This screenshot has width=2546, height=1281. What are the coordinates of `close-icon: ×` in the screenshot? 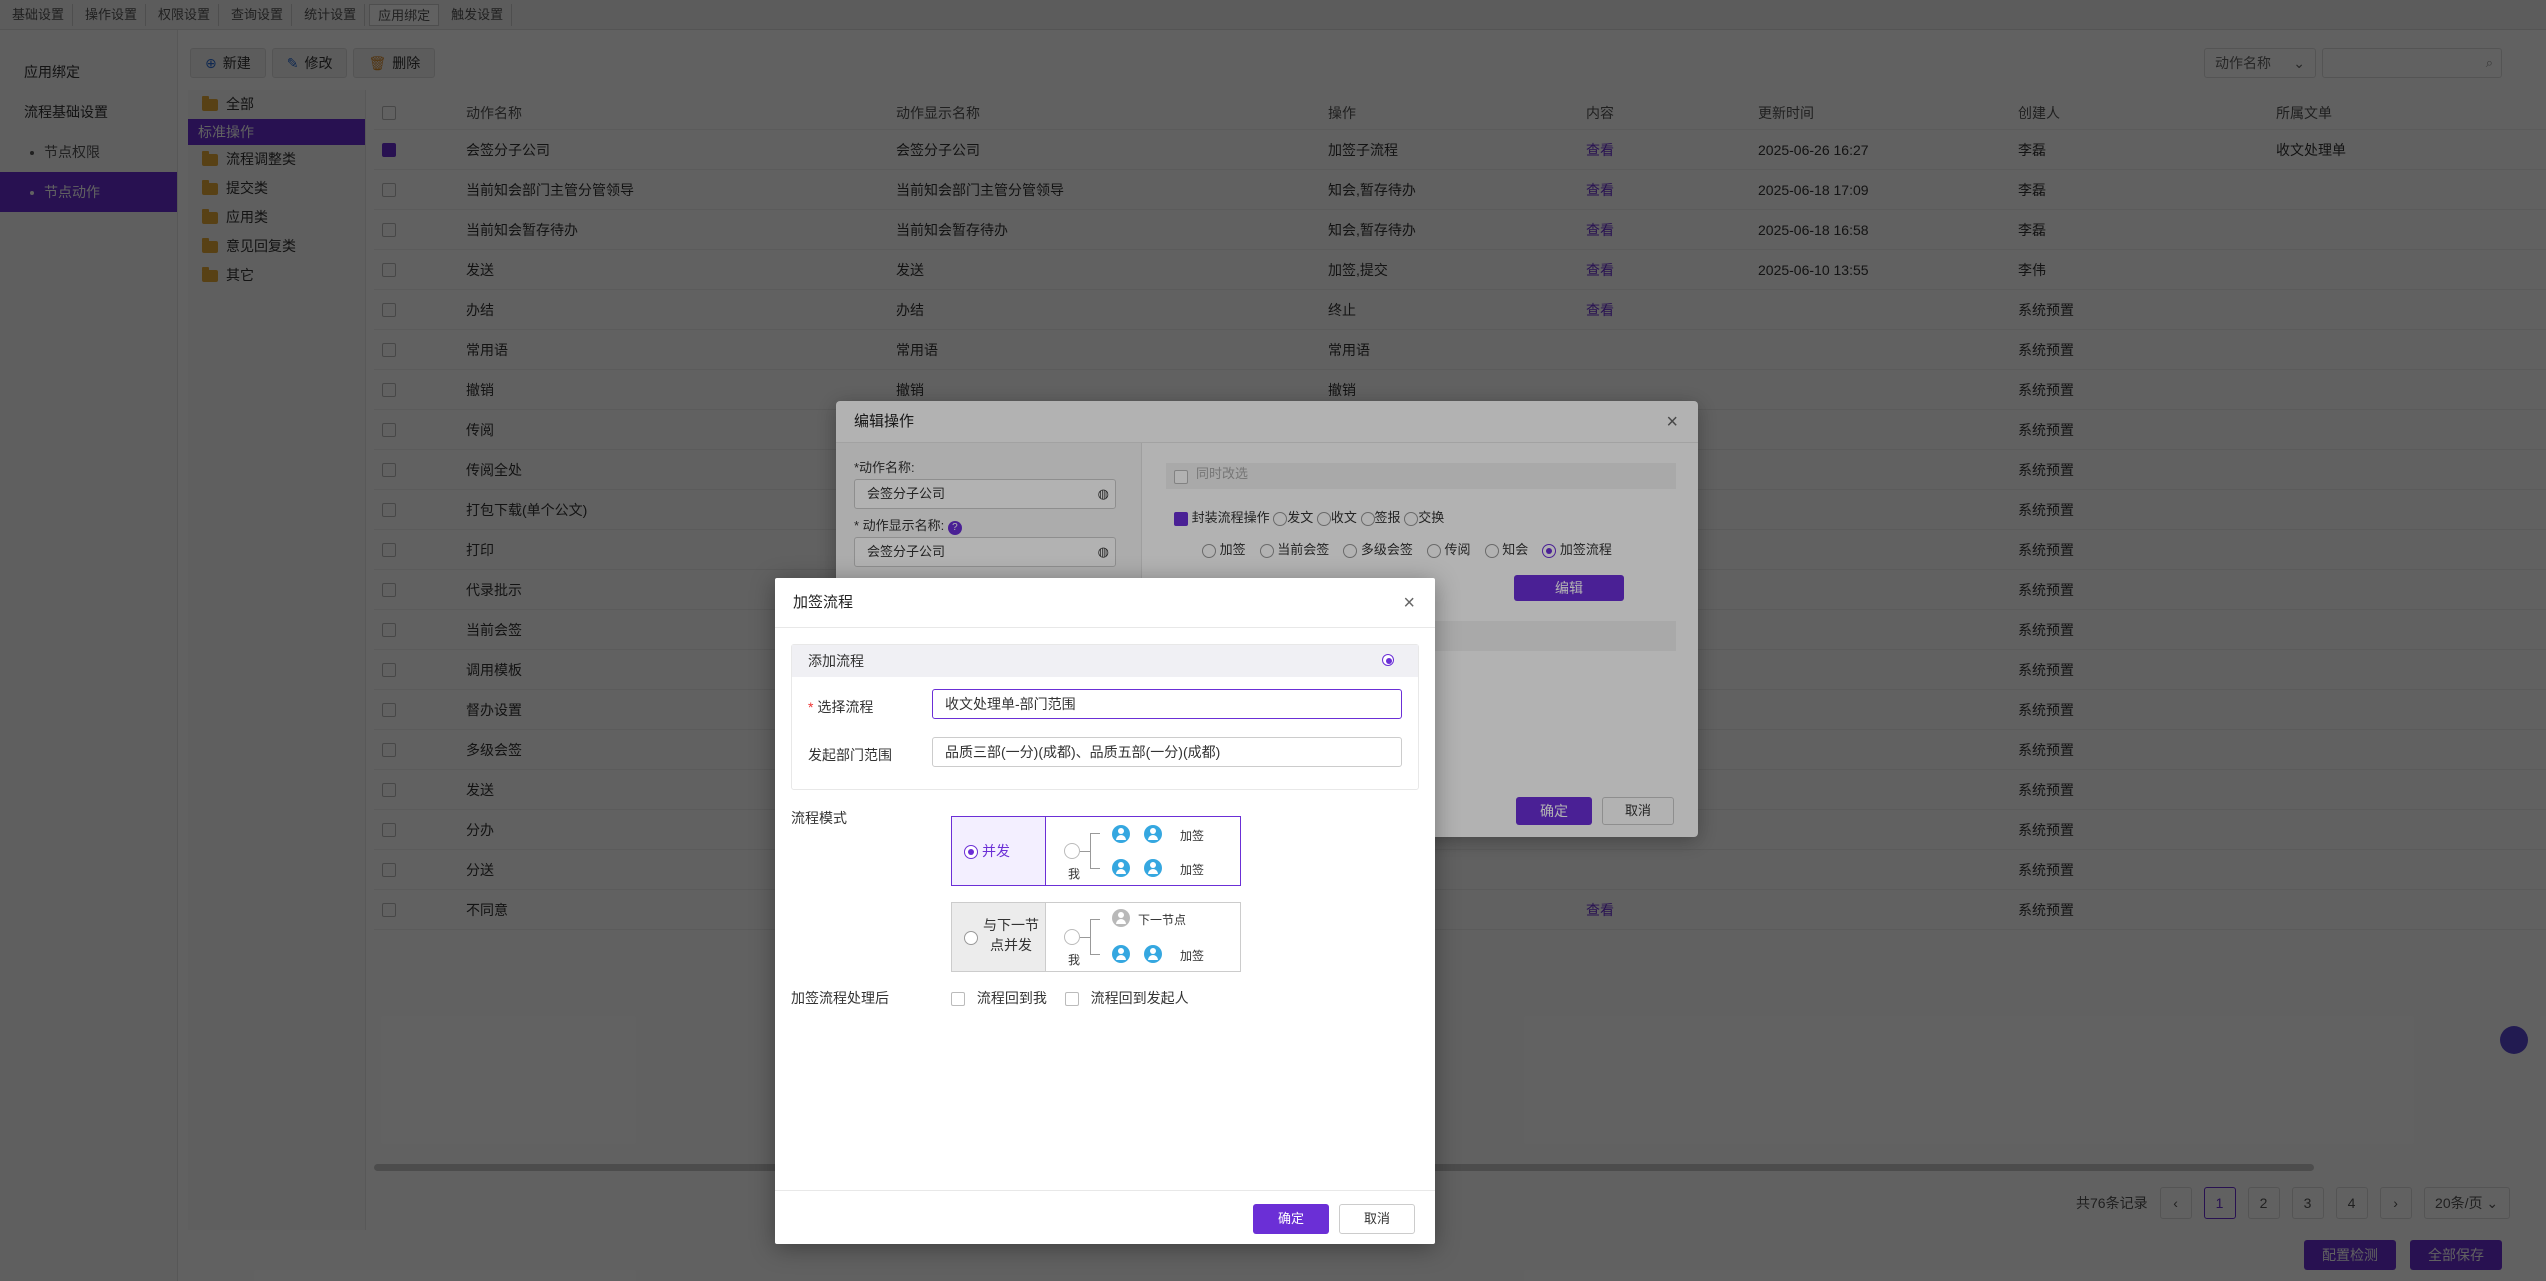 It's located at (1409, 603).